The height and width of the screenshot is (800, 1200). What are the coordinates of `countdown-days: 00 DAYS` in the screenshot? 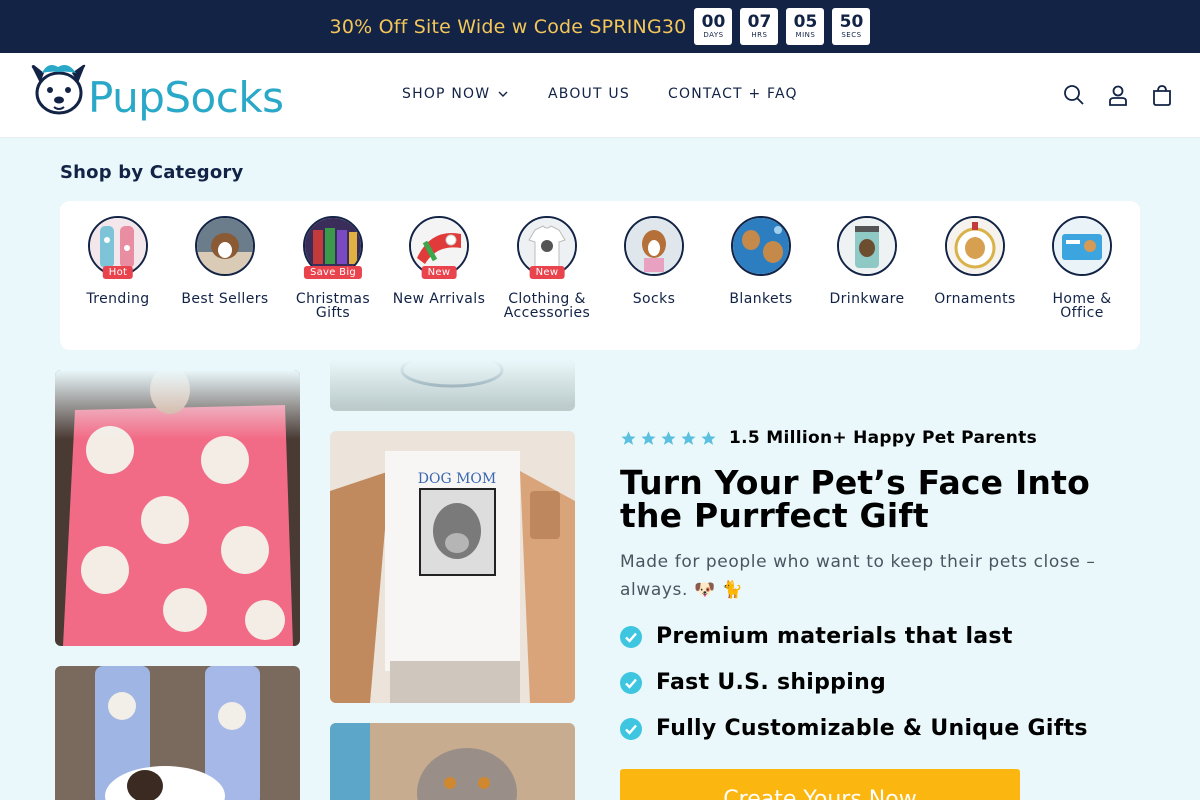 It's located at (713, 26).